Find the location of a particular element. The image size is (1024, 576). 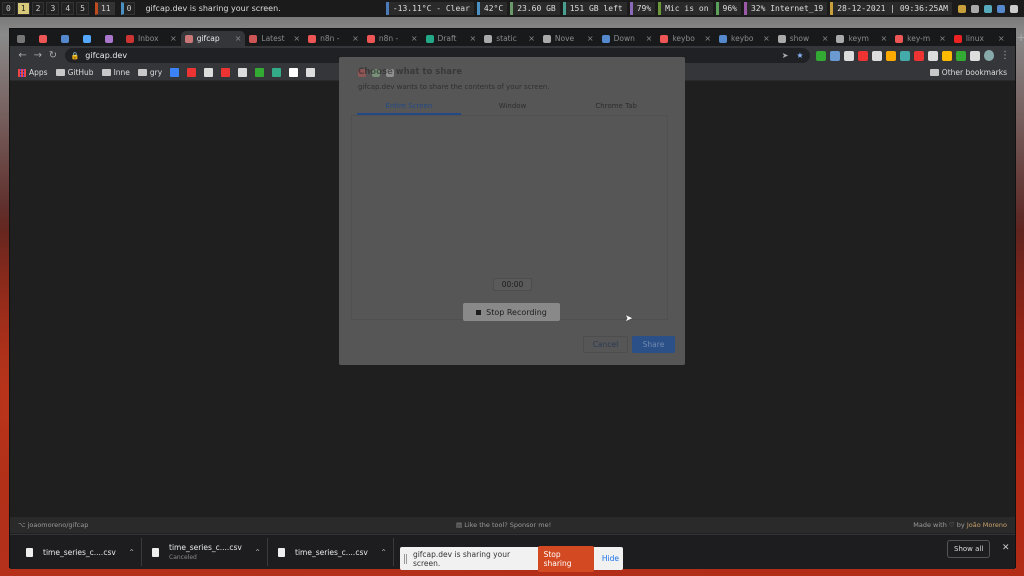

browser-tab: Nove × is located at coordinates (568, 38).